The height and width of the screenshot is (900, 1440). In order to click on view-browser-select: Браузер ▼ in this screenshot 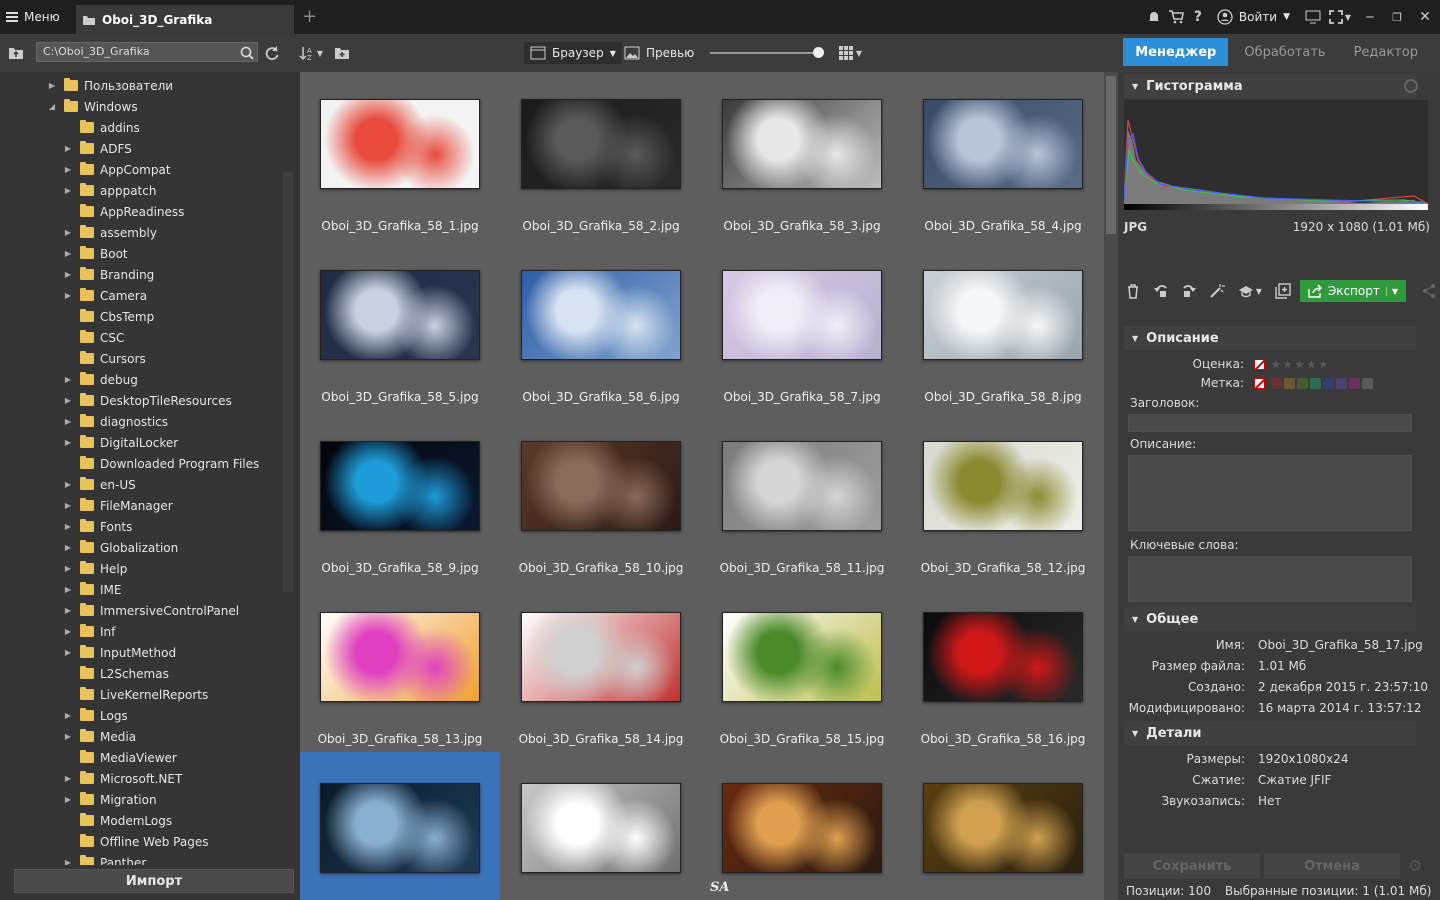, I will do `click(573, 53)`.